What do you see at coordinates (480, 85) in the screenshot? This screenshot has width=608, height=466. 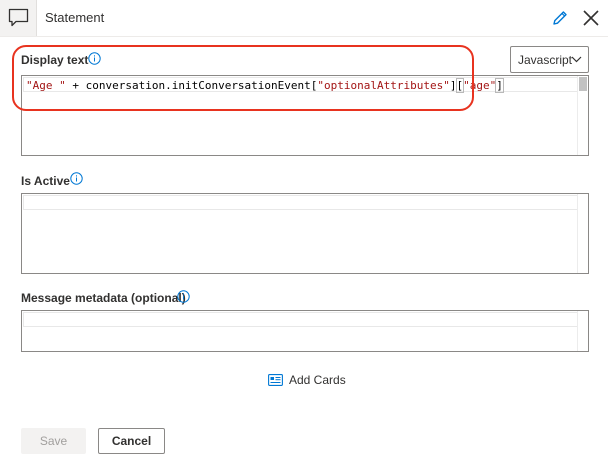 I see `code-token: "age"` at bounding box center [480, 85].